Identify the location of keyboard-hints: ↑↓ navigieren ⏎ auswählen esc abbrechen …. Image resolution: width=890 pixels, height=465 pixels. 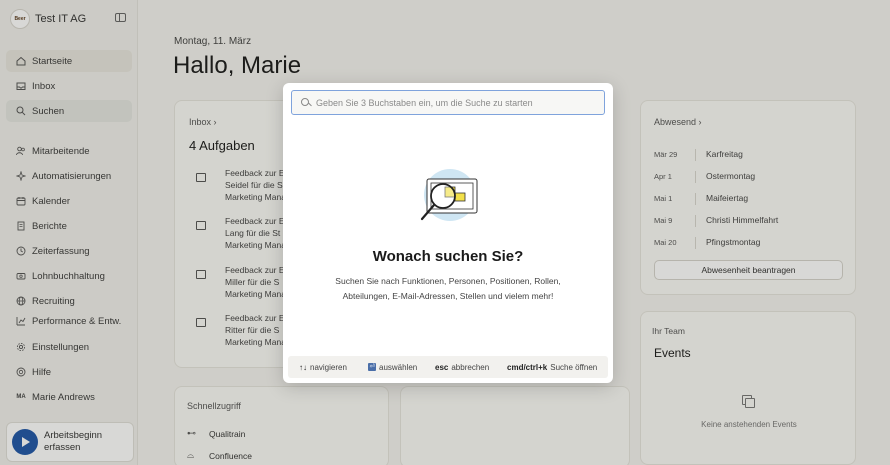
(448, 367).